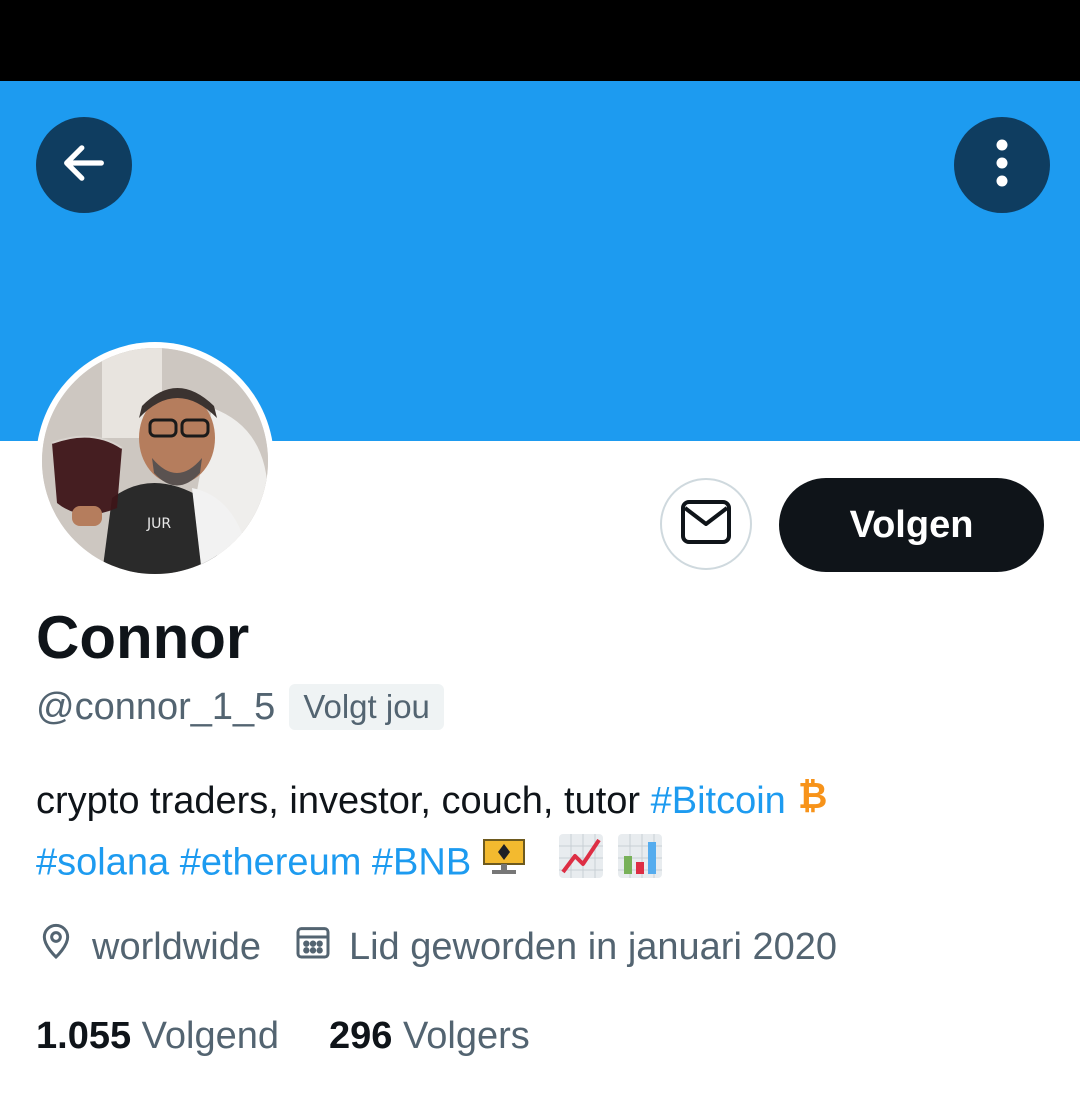 The image size is (1080, 1095). Describe the element at coordinates (271, 863) in the screenshot. I see `hashtag-ethereum: #ethereum` at that location.